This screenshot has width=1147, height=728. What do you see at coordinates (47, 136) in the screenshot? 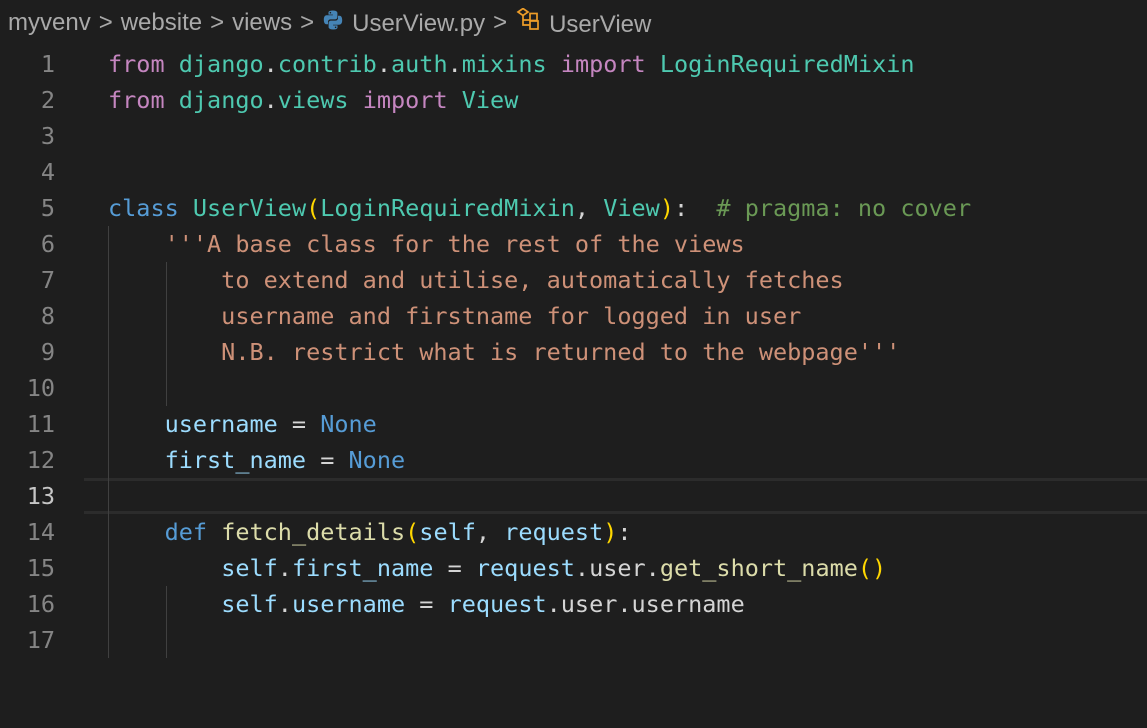
I see `line-number: 3` at bounding box center [47, 136].